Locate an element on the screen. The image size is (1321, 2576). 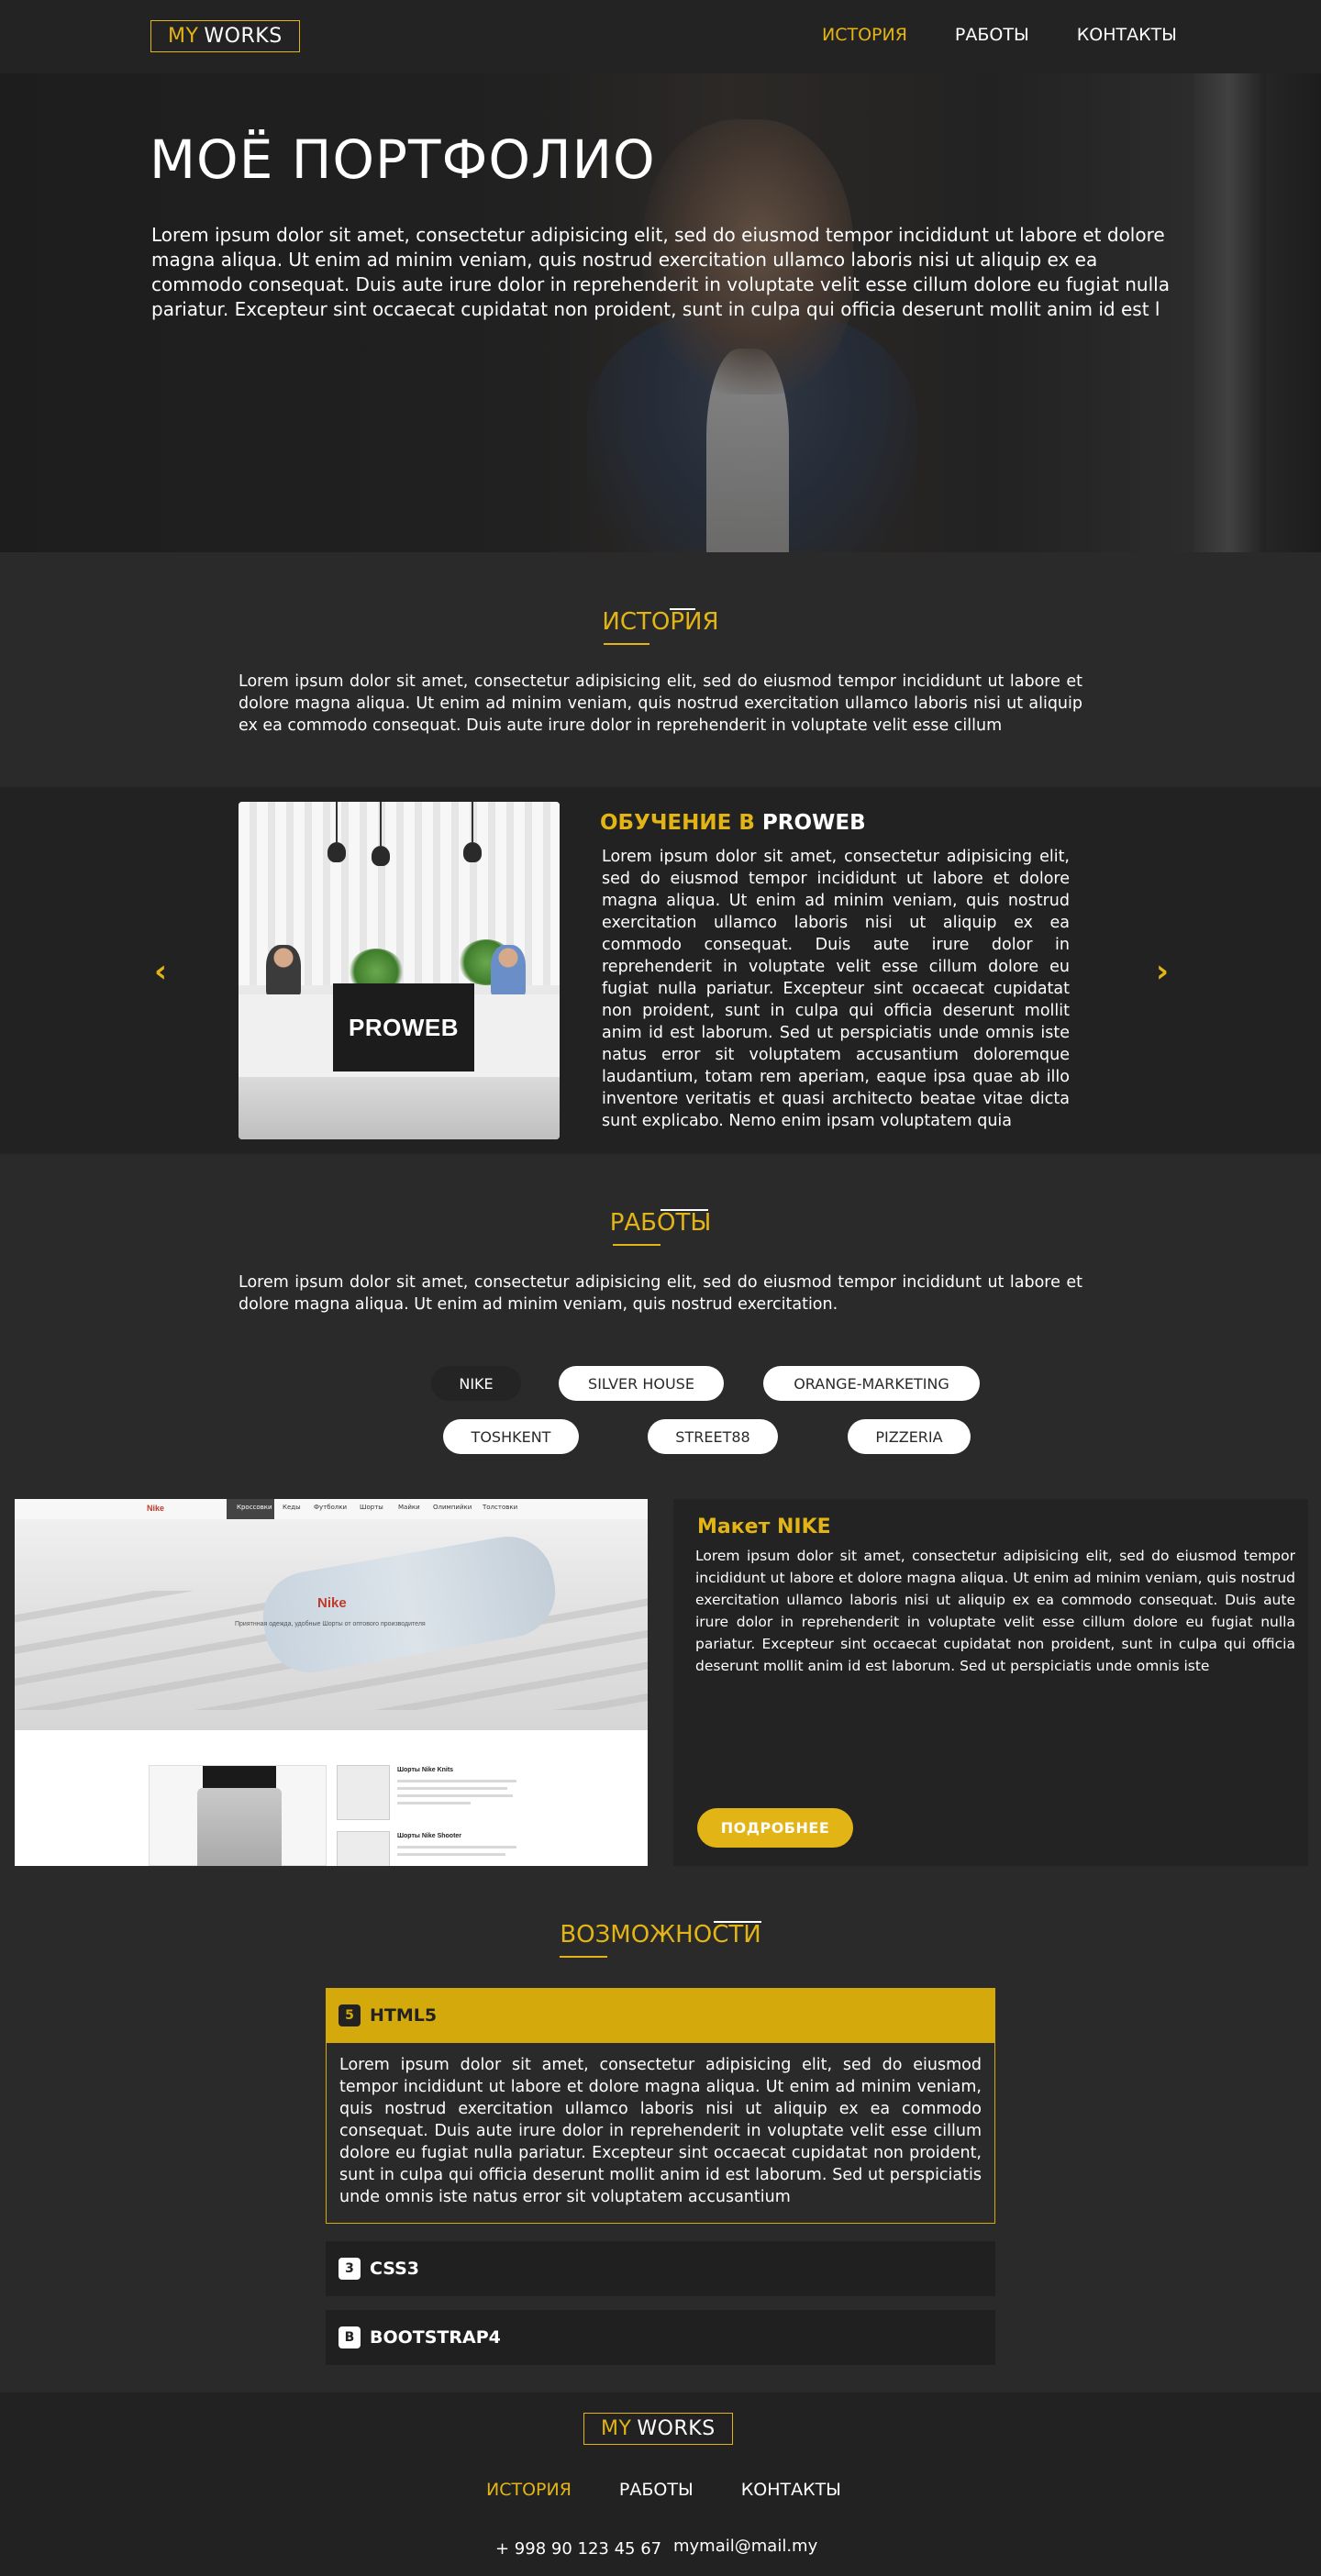
accordion-css3: 3 CSS3 is located at coordinates (660, 2268).